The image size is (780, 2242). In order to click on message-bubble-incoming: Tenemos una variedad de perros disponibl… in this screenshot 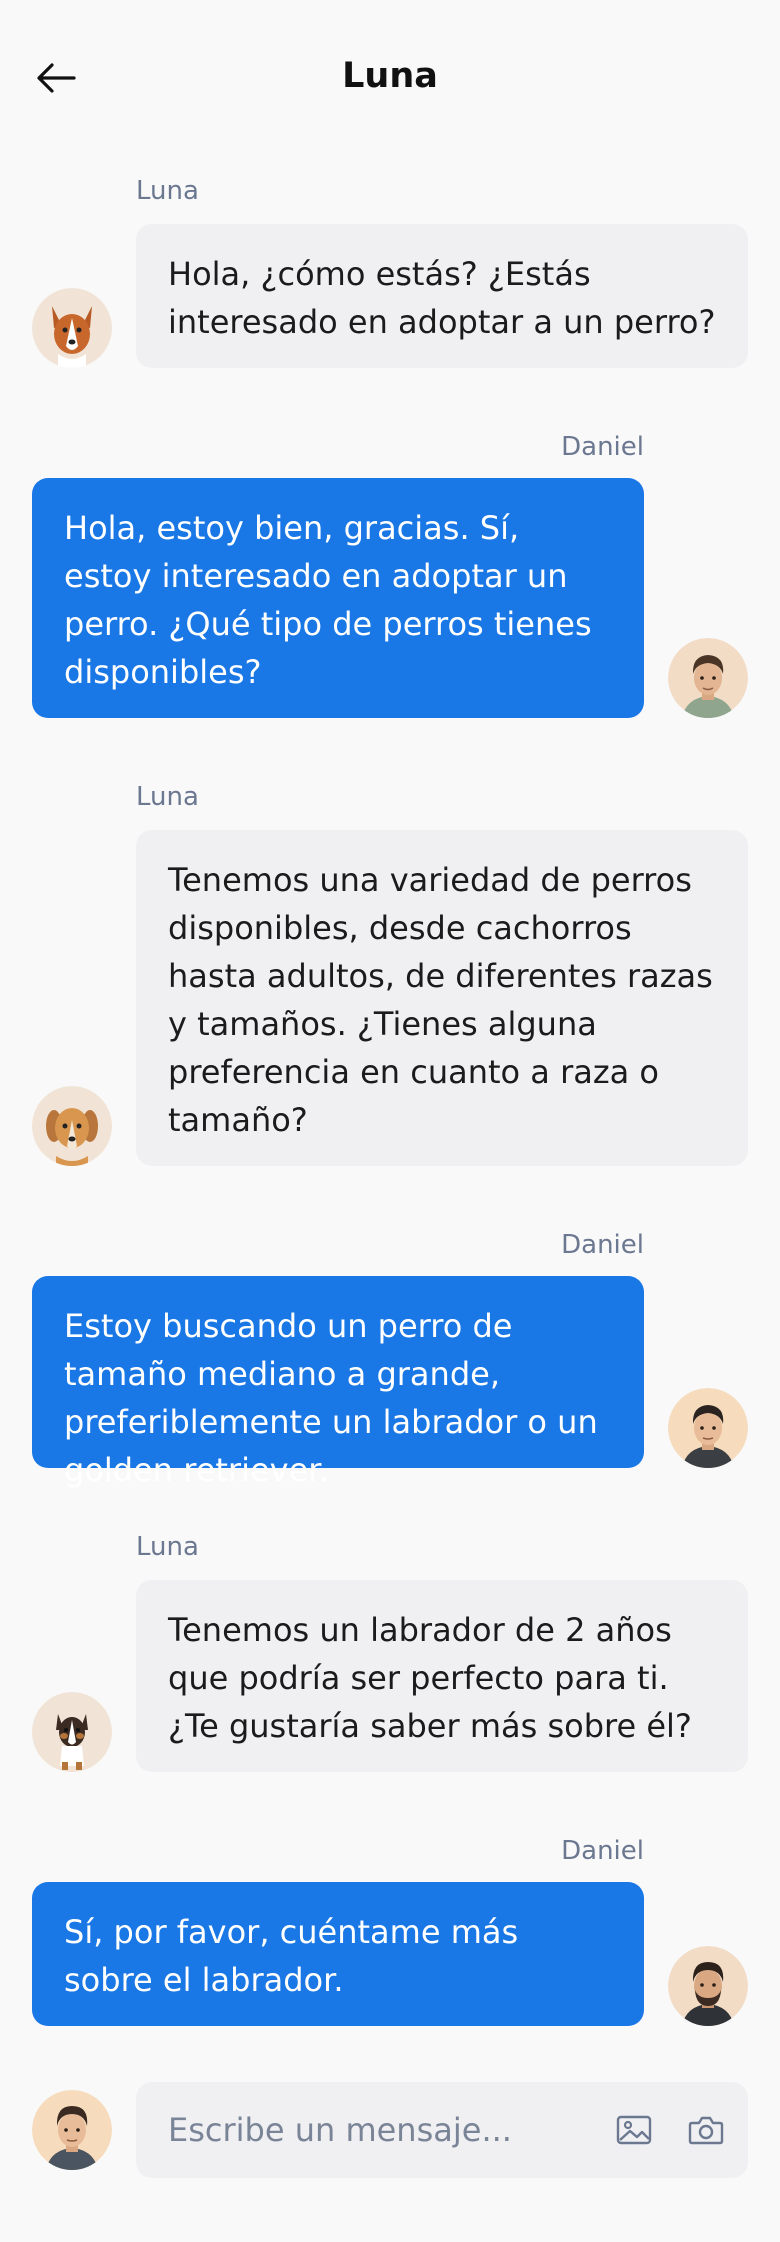, I will do `click(442, 998)`.